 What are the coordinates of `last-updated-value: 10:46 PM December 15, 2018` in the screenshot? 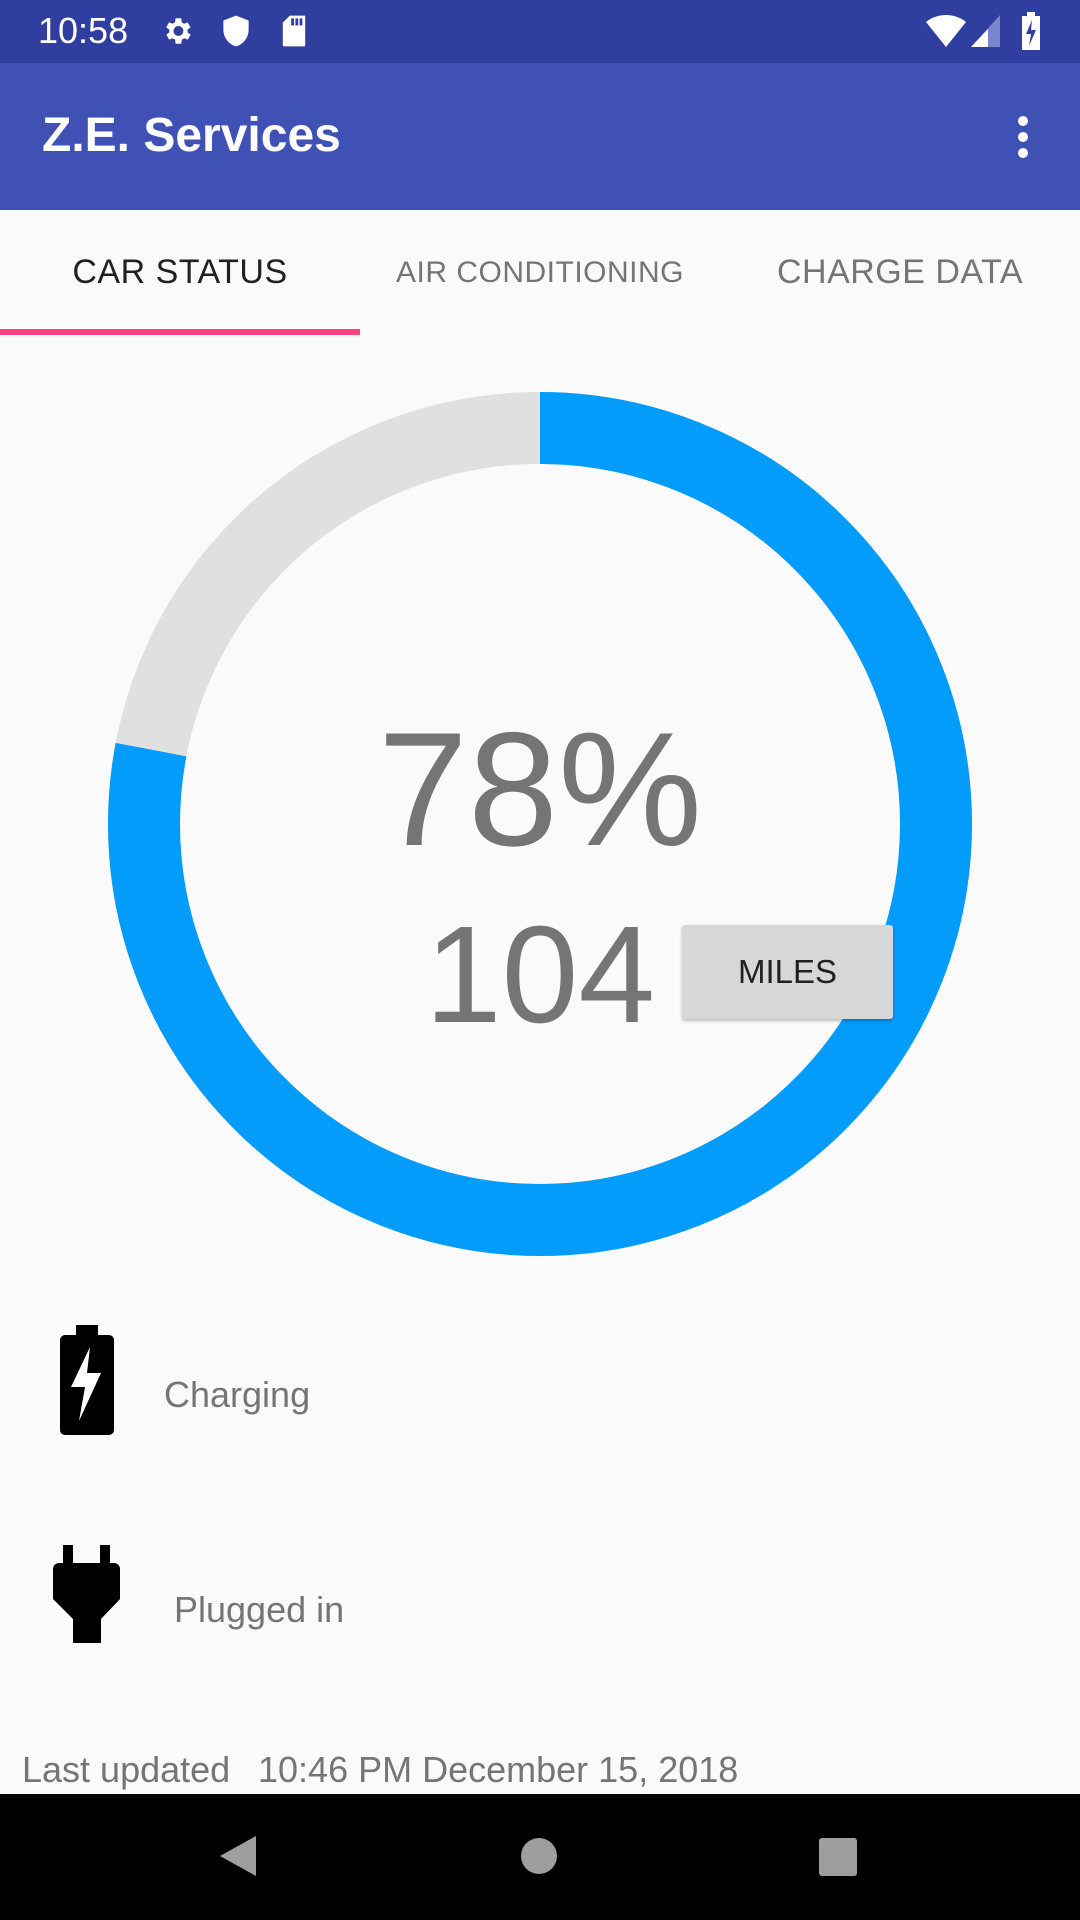 It's located at (498, 1769).